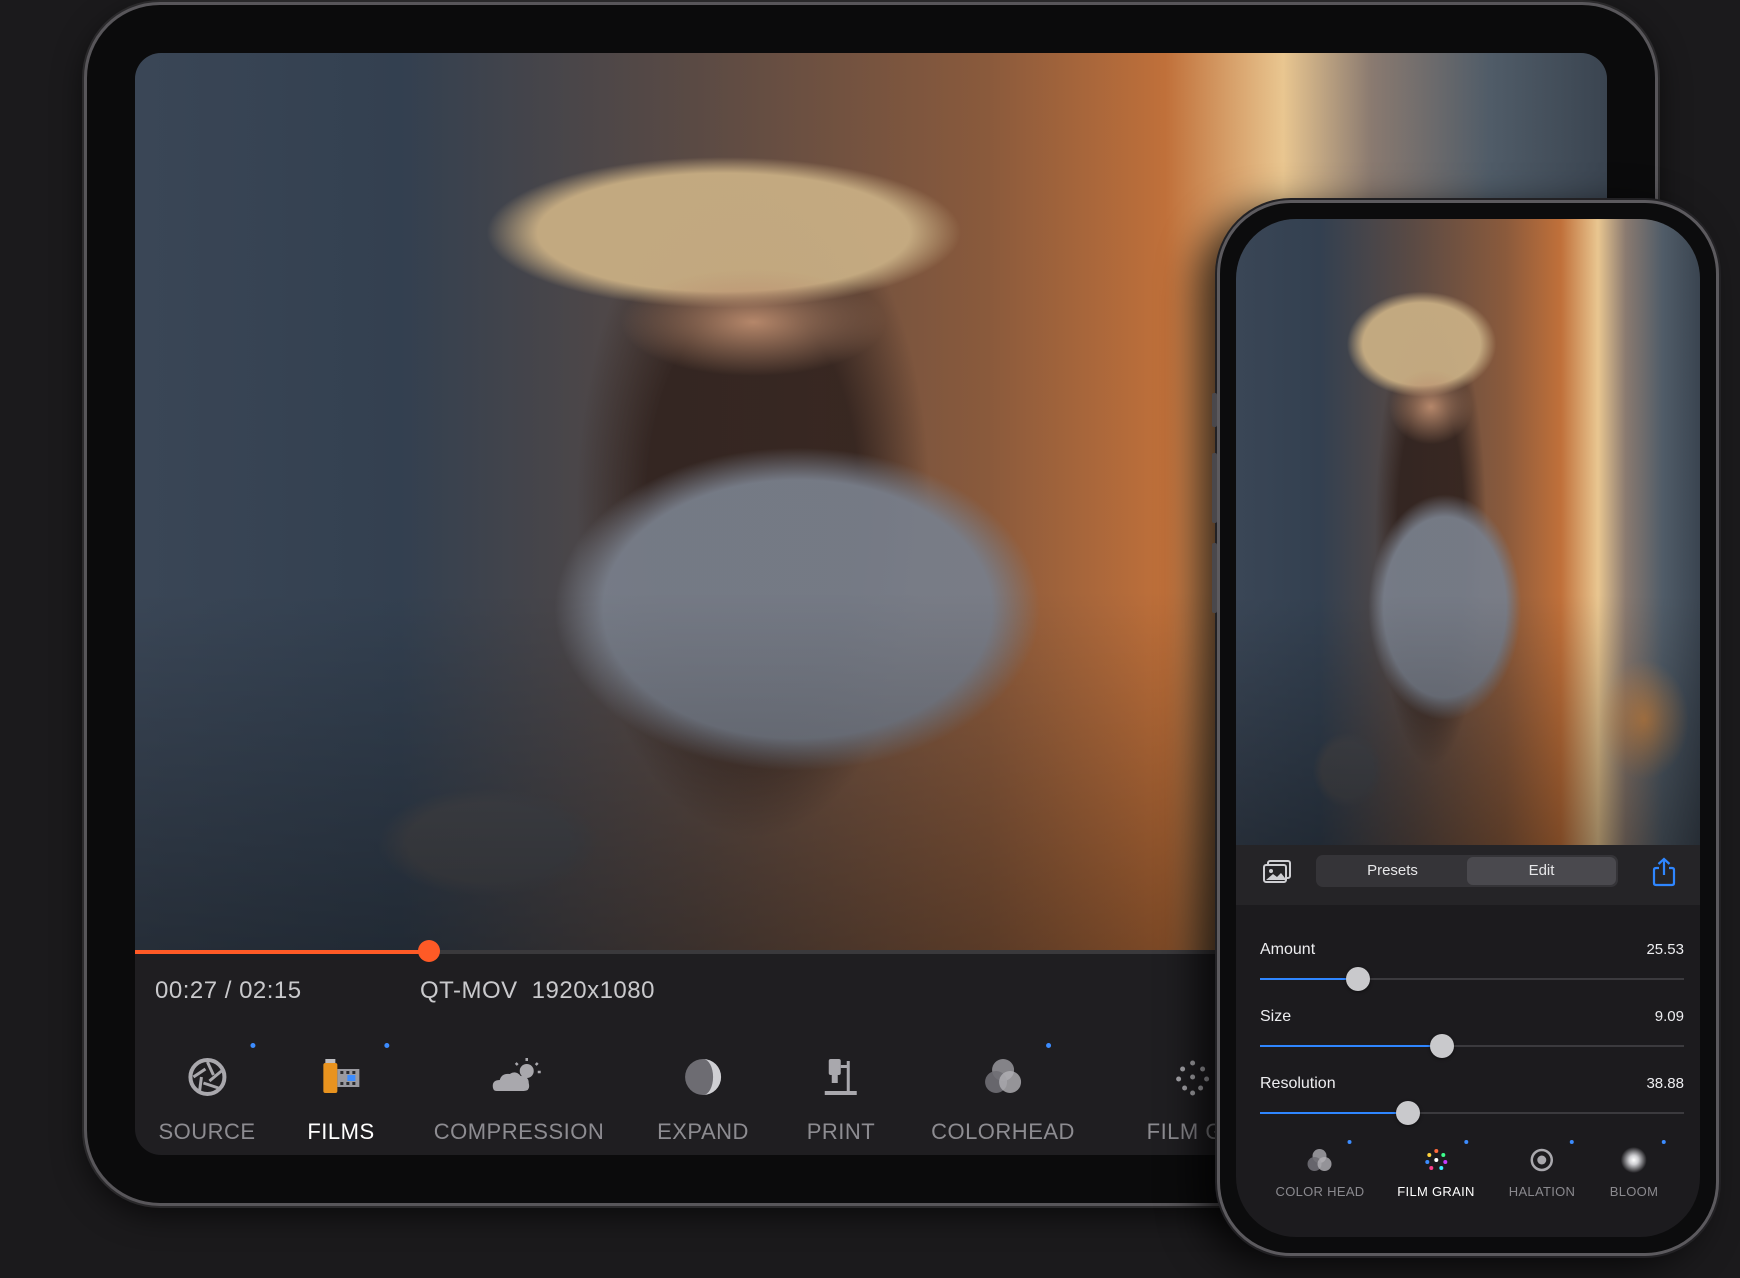  What do you see at coordinates (841, 1100) in the screenshot?
I see `tool-print: PRINT` at bounding box center [841, 1100].